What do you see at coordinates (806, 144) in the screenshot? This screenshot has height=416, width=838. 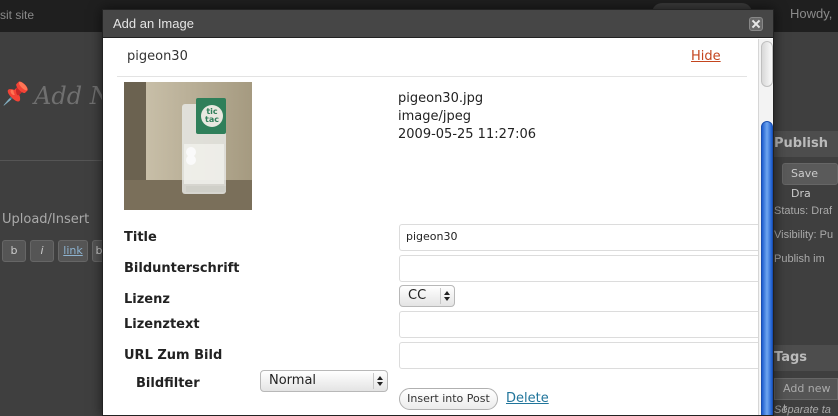 I see `publish-heading: Publish` at bounding box center [806, 144].